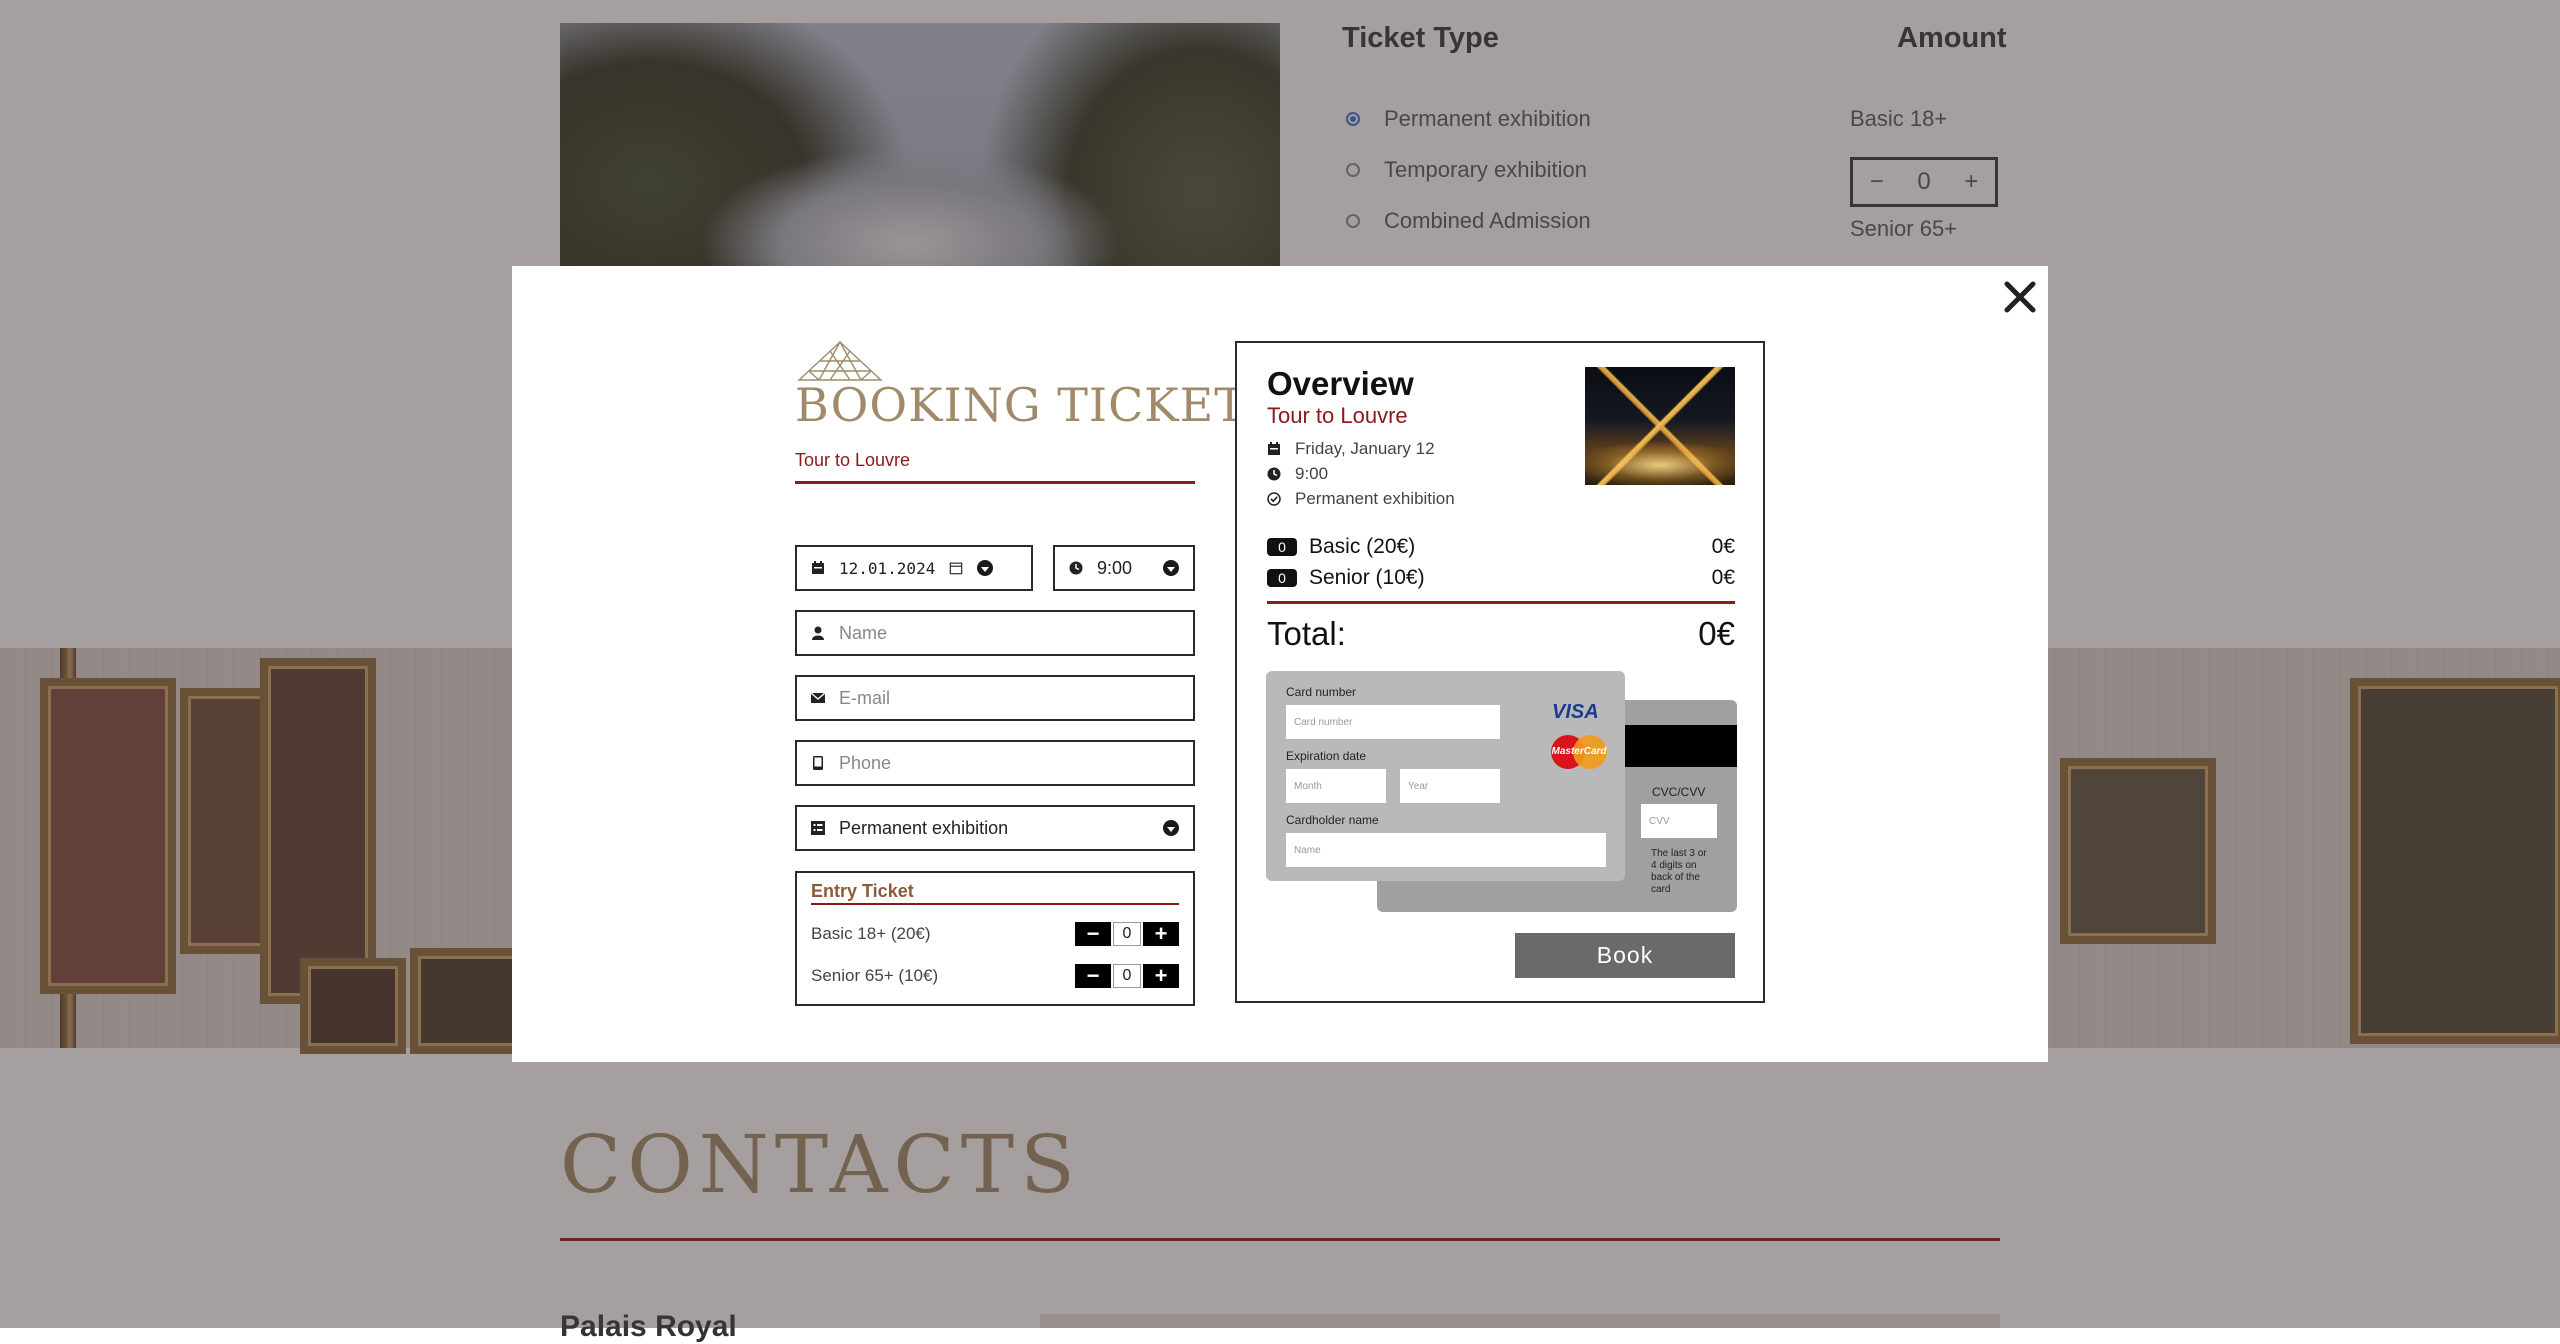 This screenshot has height=1344, width=2560. Describe the element at coordinates (1393, 722) in the screenshot. I see `card-number-input: Card number` at that location.